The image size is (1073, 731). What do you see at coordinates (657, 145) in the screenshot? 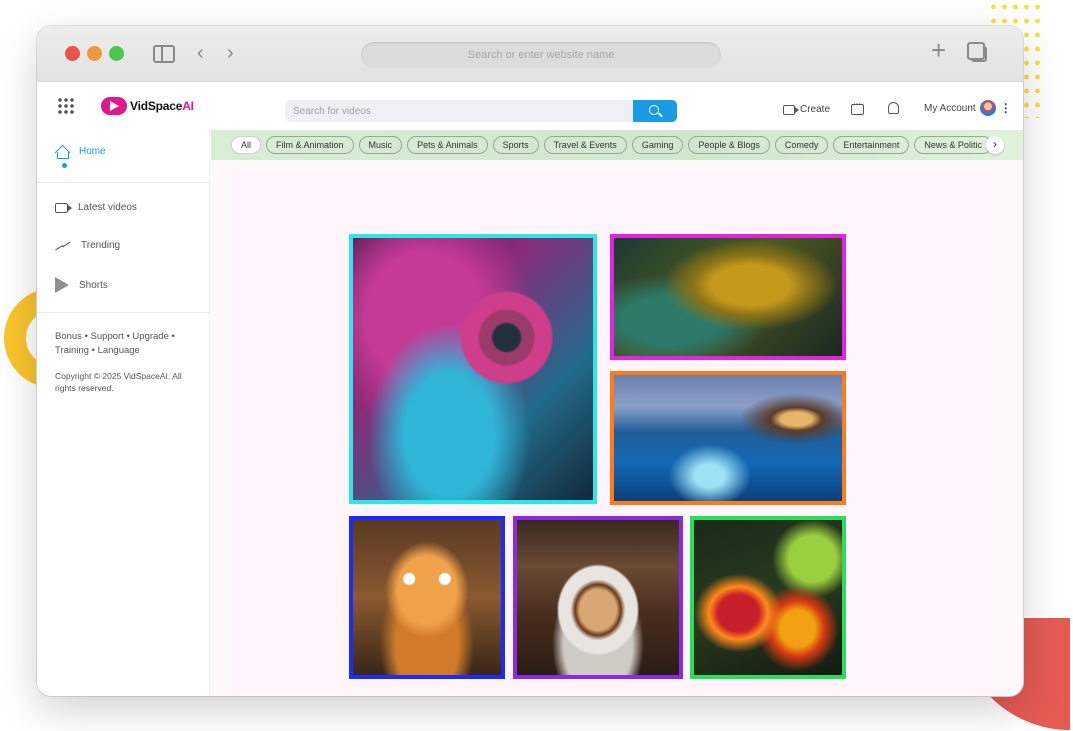
I see `category-chip: Gaming` at bounding box center [657, 145].